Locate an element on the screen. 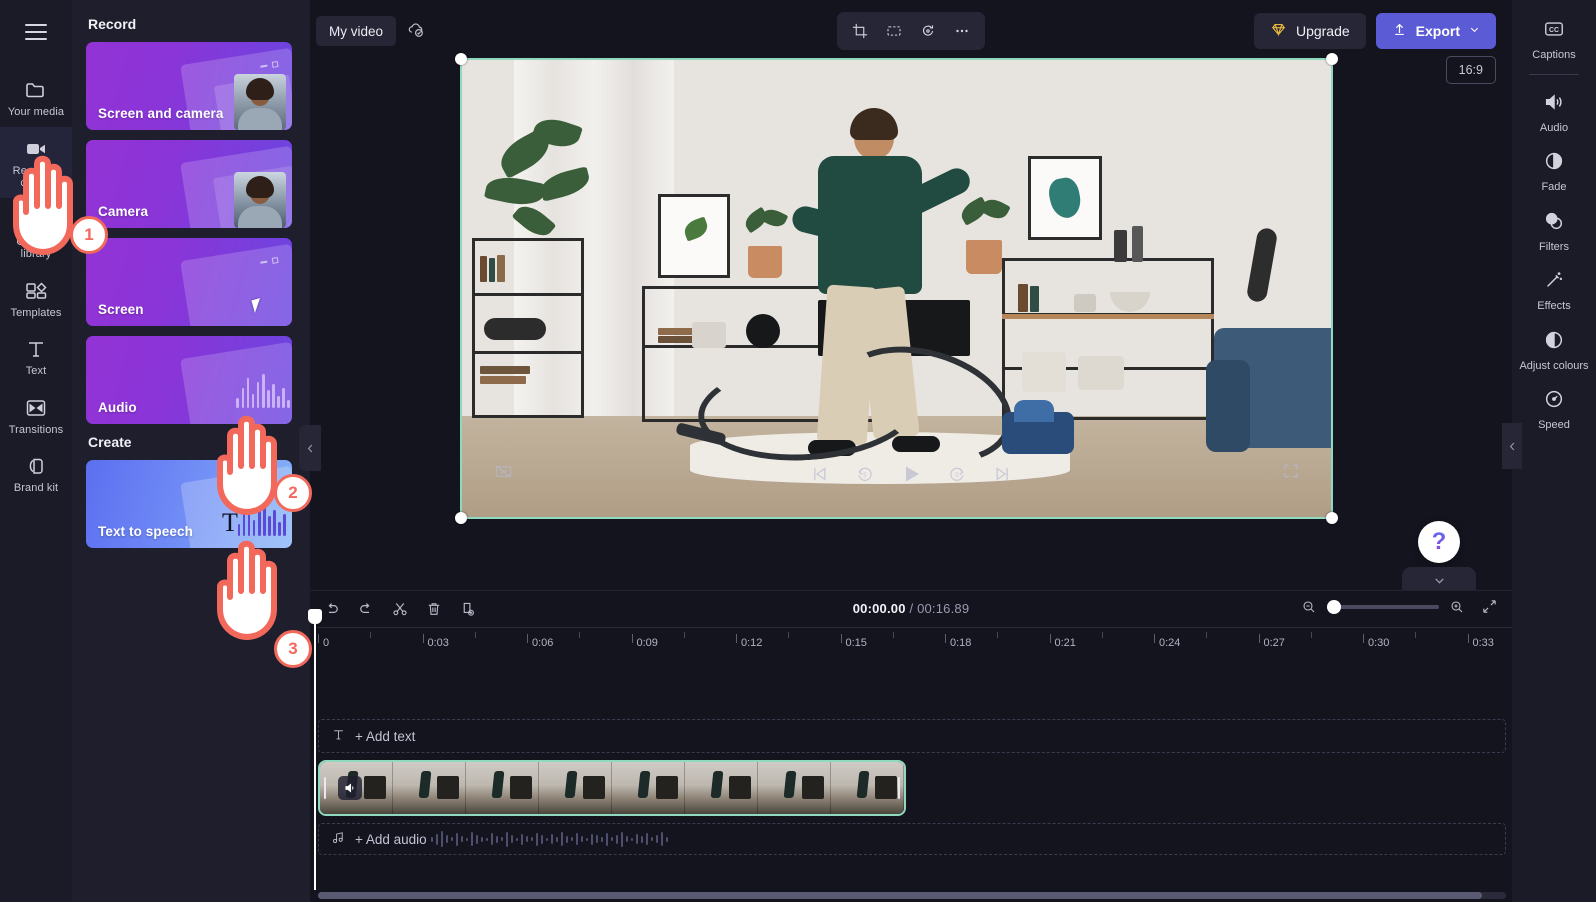 The height and width of the screenshot is (902, 1596). sidebar-item-templates: Templates is located at coordinates (36, 298).